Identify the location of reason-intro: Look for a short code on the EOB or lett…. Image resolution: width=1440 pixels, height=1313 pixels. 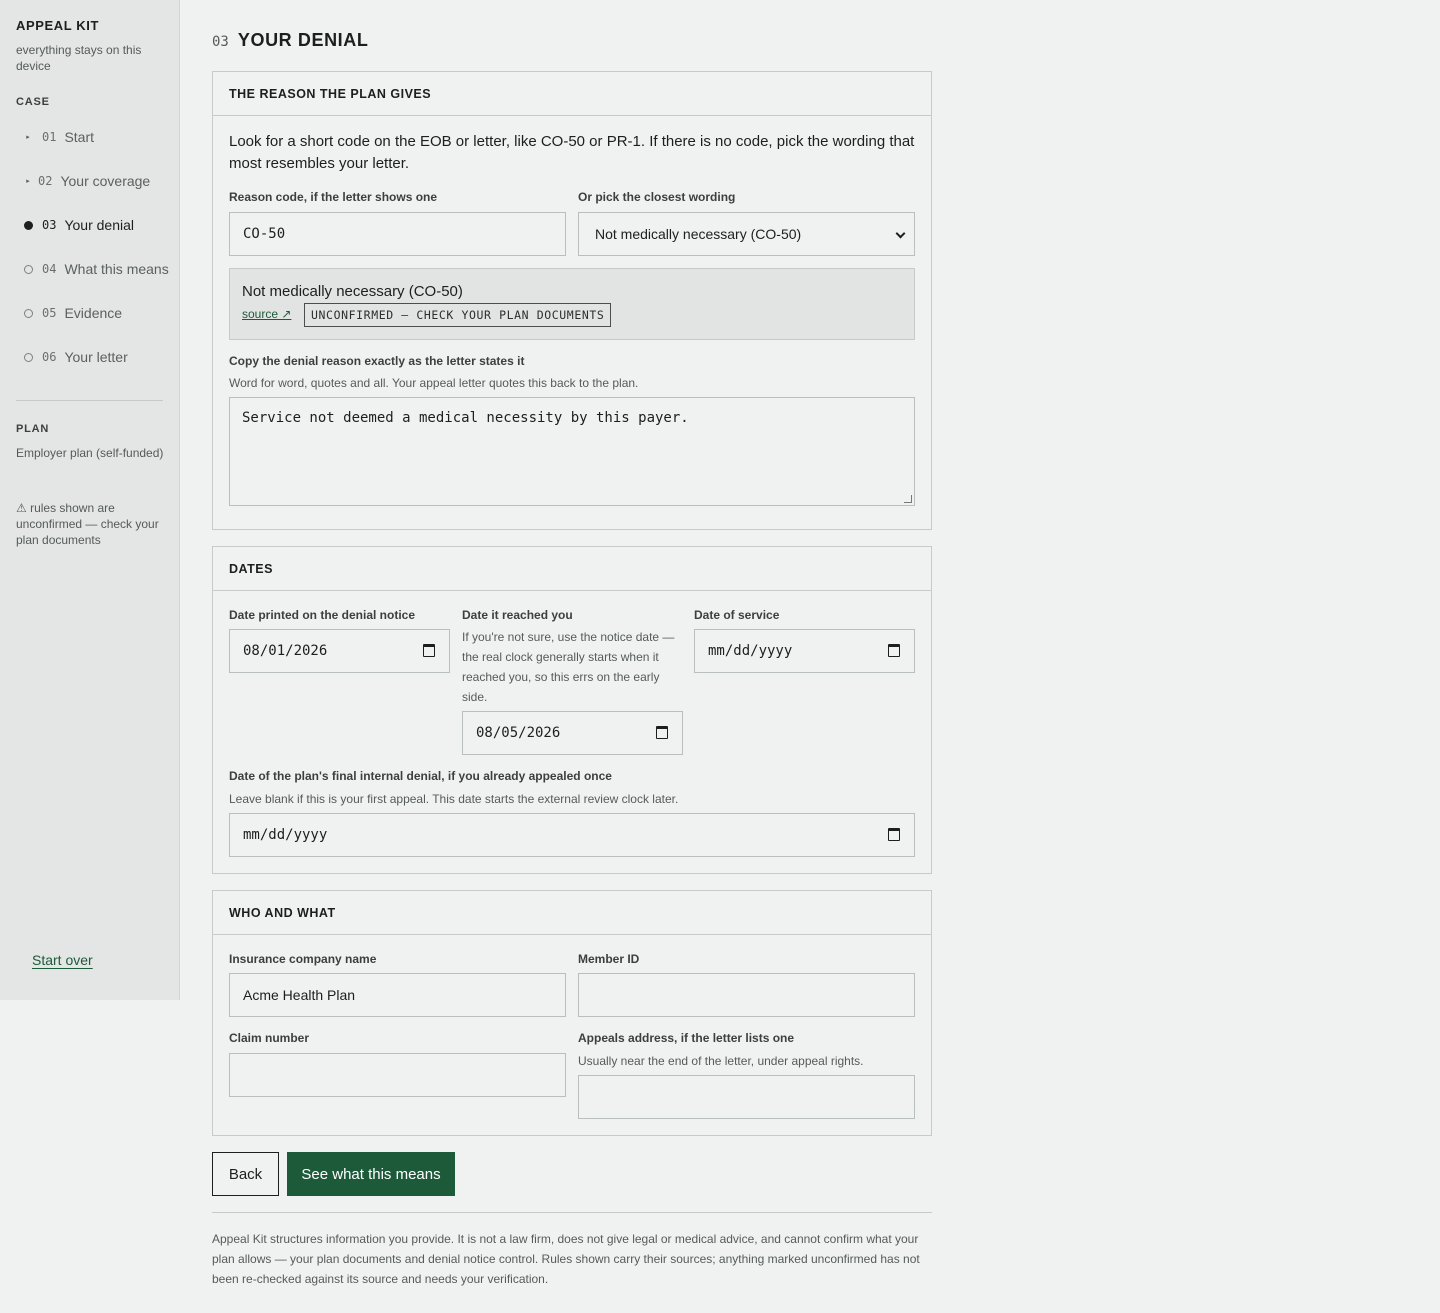
(572, 152).